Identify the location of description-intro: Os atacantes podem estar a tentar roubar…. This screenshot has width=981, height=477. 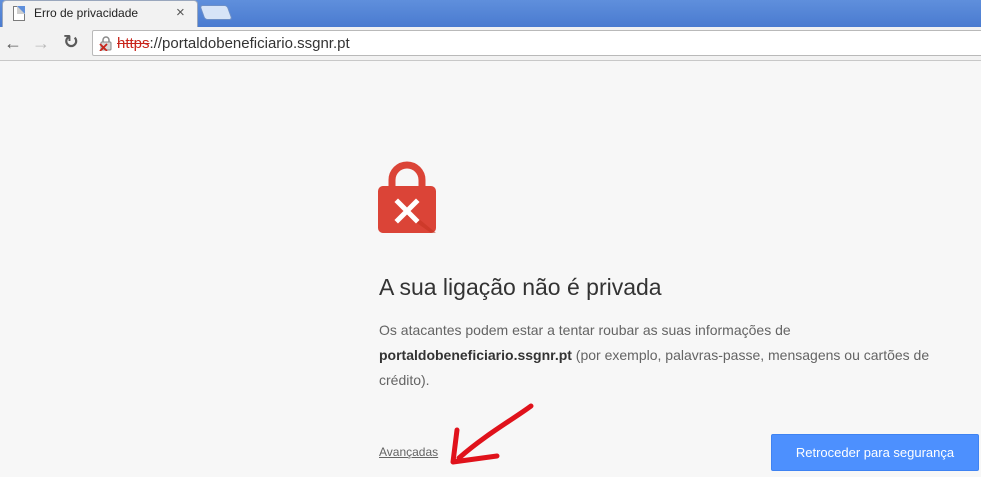
(585, 330).